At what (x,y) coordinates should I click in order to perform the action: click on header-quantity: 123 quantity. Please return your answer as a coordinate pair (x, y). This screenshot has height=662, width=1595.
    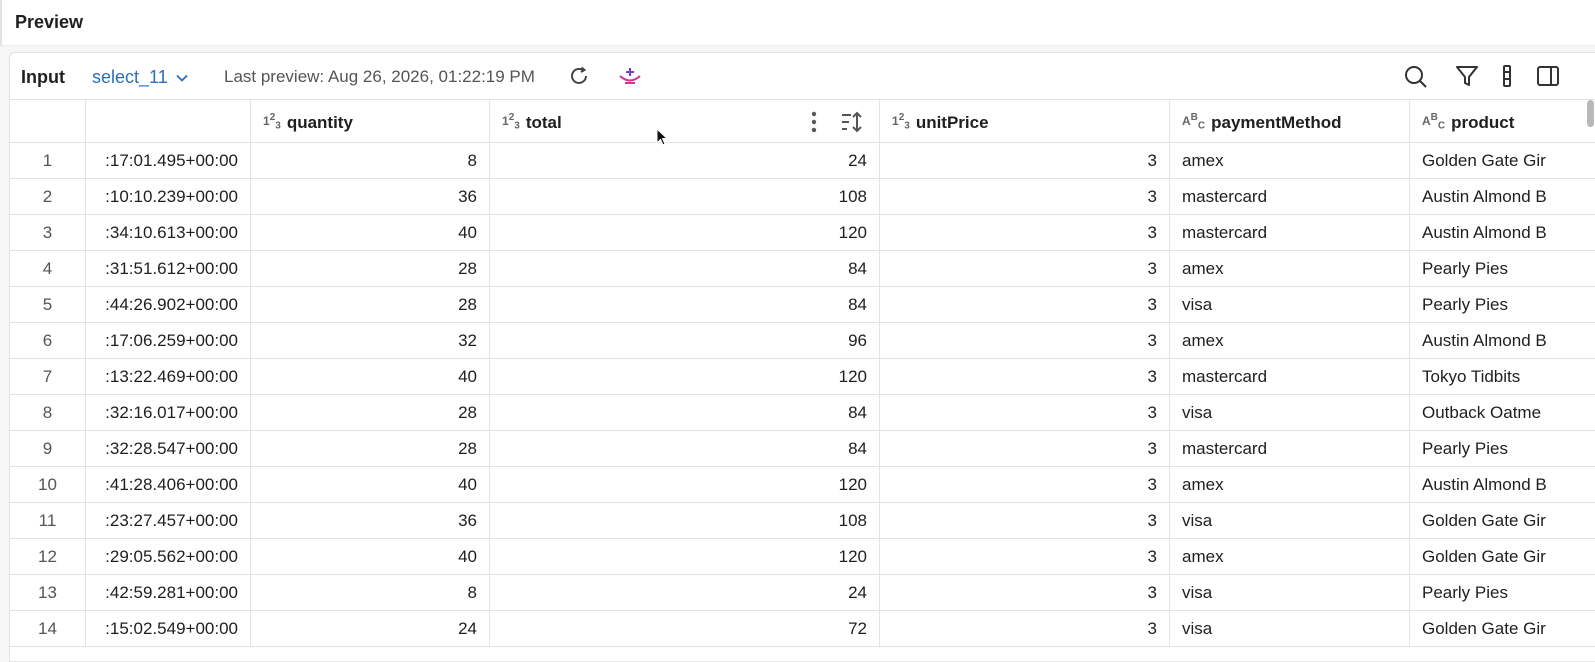
    Looking at the image, I should click on (370, 121).